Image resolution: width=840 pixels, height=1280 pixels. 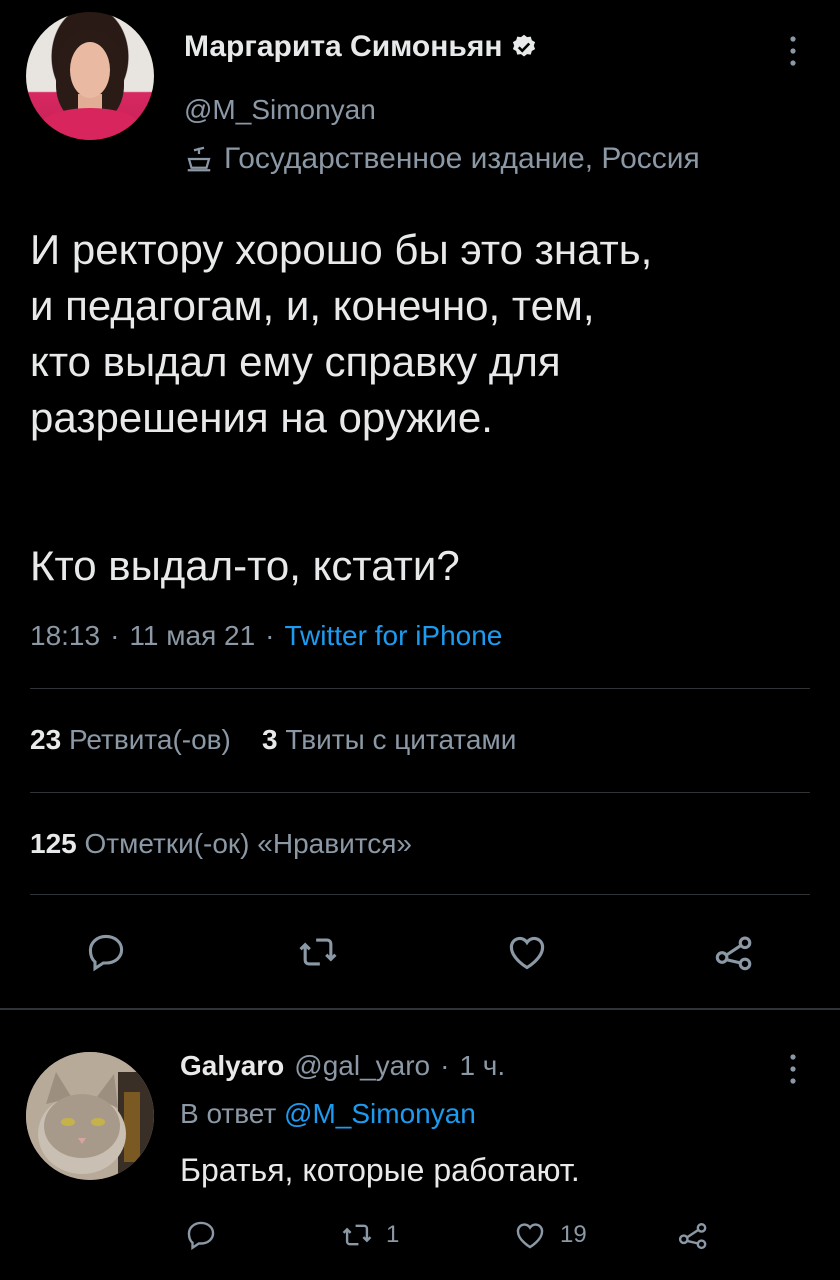 I want to click on quotes-count: 3, so click(x=270, y=739).